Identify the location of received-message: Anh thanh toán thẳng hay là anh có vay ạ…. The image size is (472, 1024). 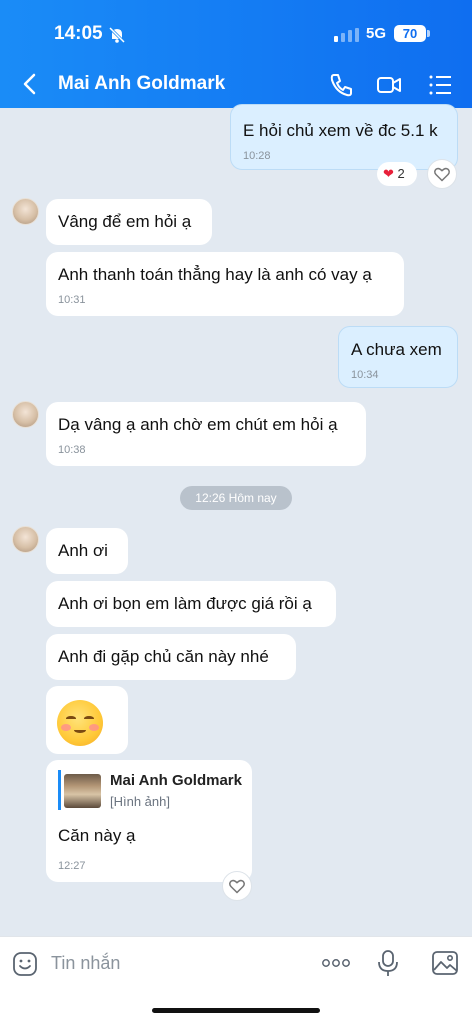
(225, 284).